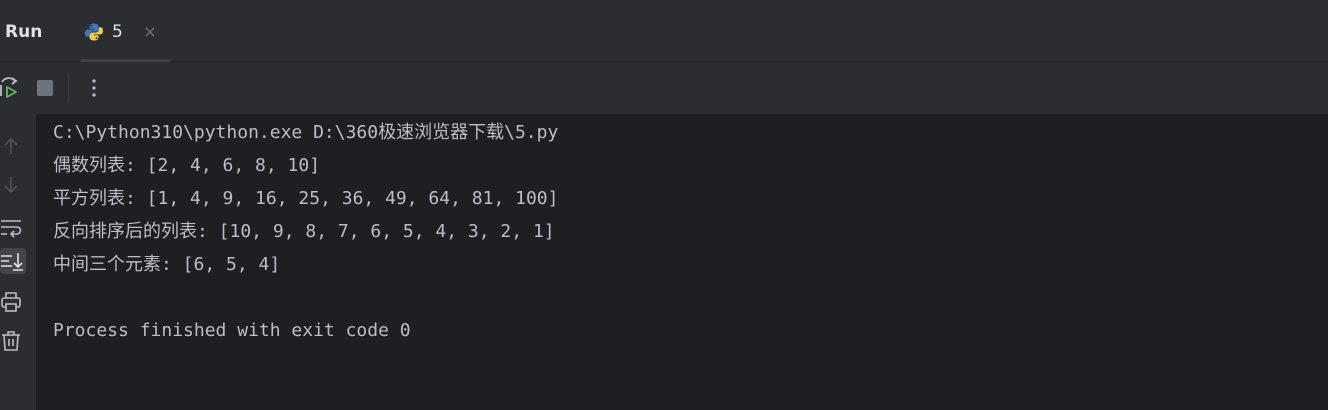 The width and height of the screenshot is (1328, 410). I want to click on tab-run-config-5: 5 ×, so click(120, 31).